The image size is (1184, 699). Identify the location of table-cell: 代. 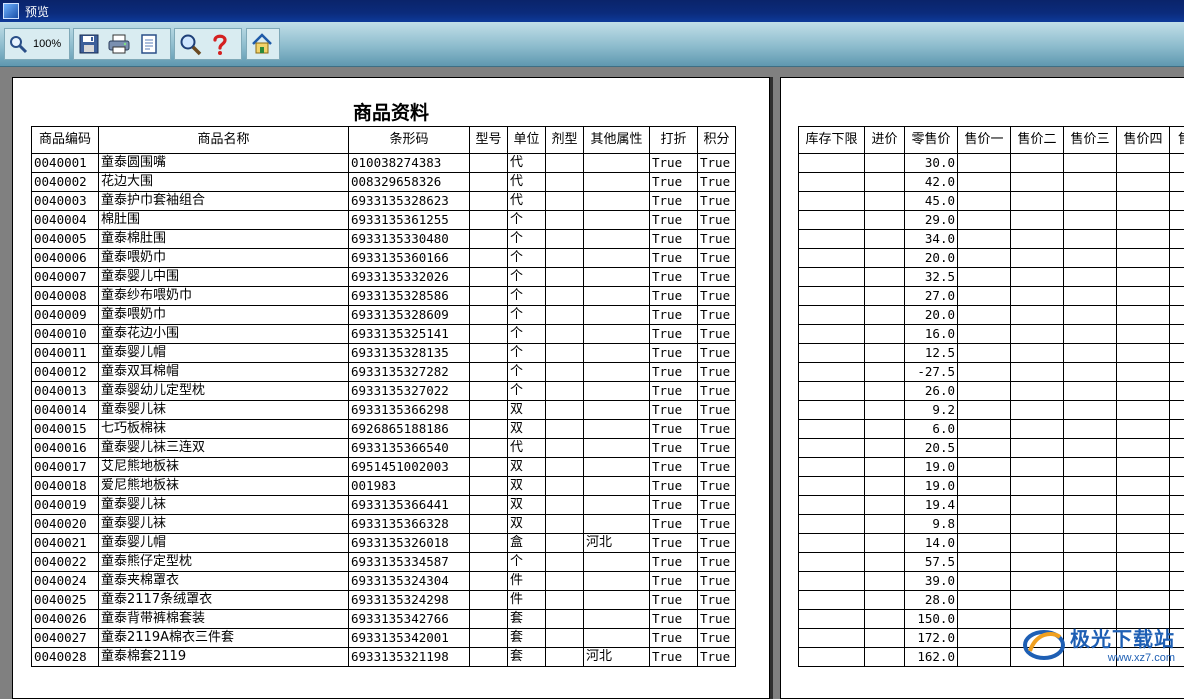
(527, 201).